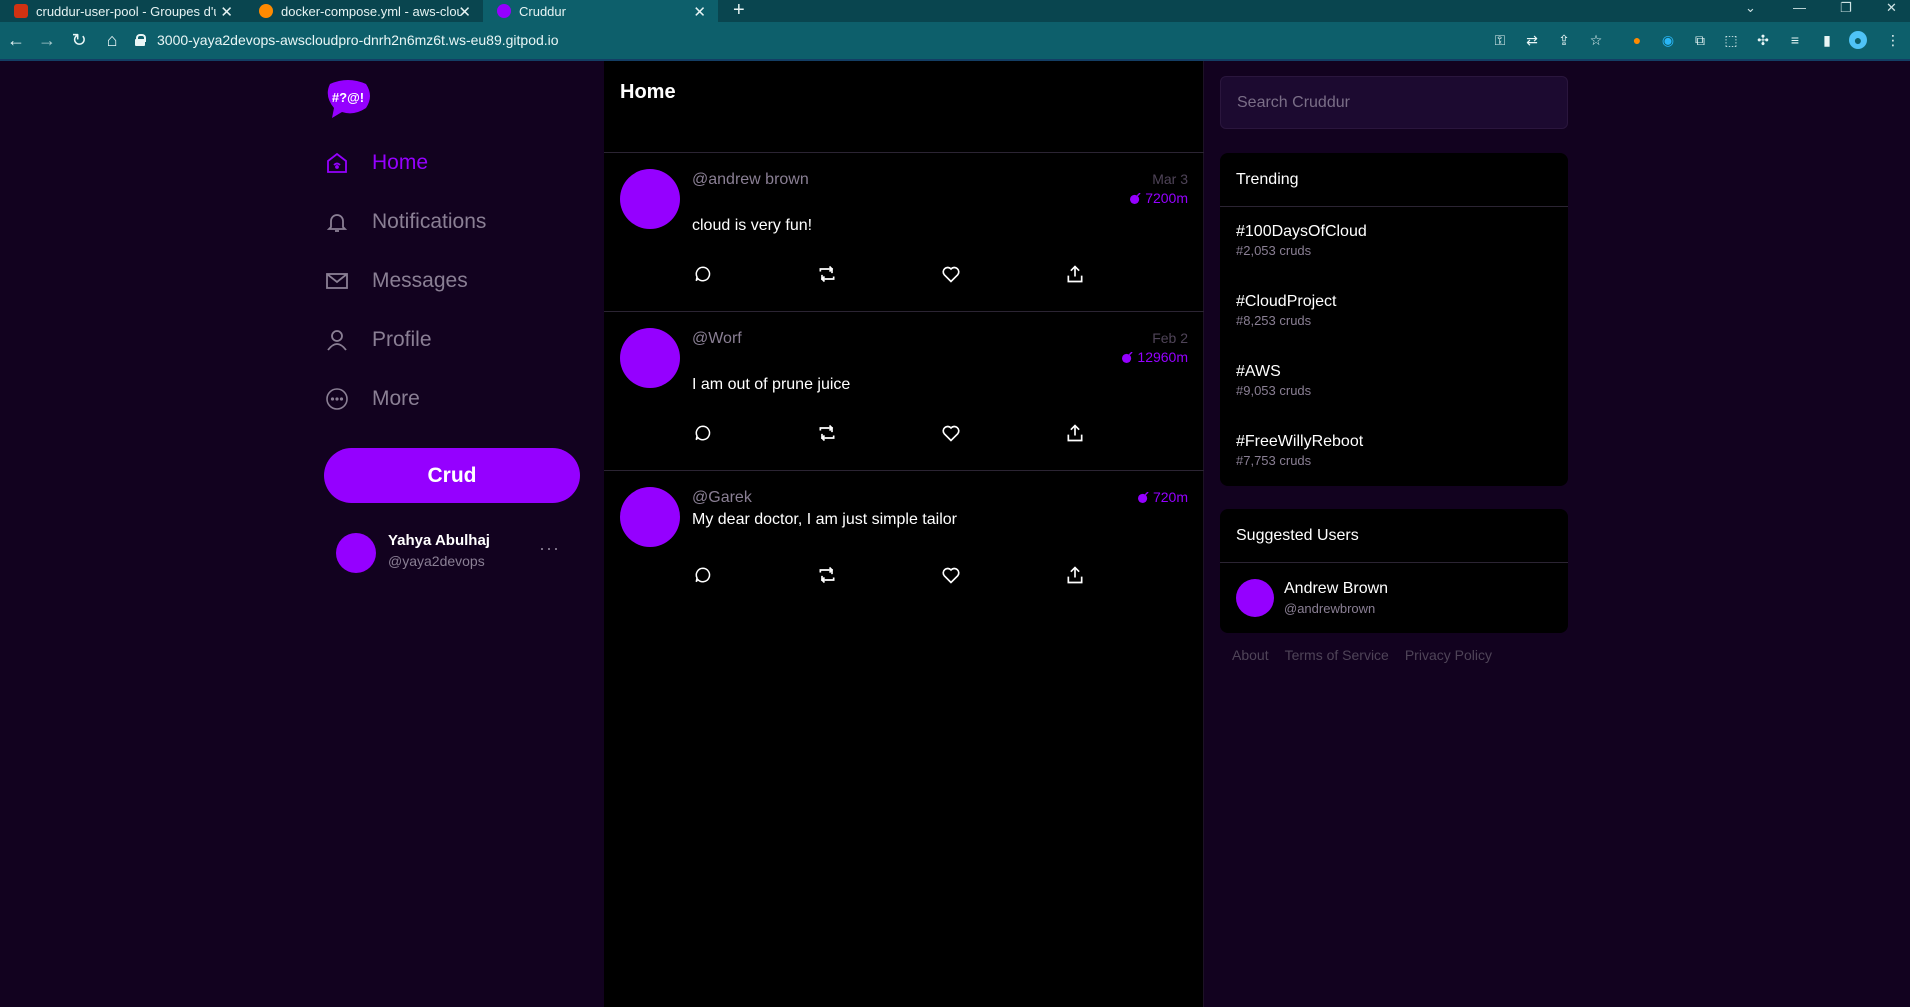 The image size is (1910, 1007). I want to click on crud-expires: 12960m, so click(1155, 357).